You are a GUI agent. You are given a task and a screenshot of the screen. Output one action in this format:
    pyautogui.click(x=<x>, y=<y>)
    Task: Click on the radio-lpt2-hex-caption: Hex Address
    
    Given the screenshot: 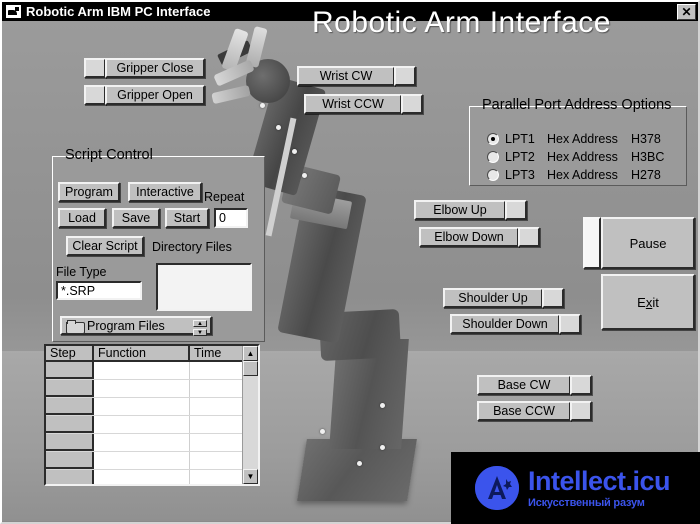 What is the action you would take?
    pyautogui.click(x=582, y=157)
    